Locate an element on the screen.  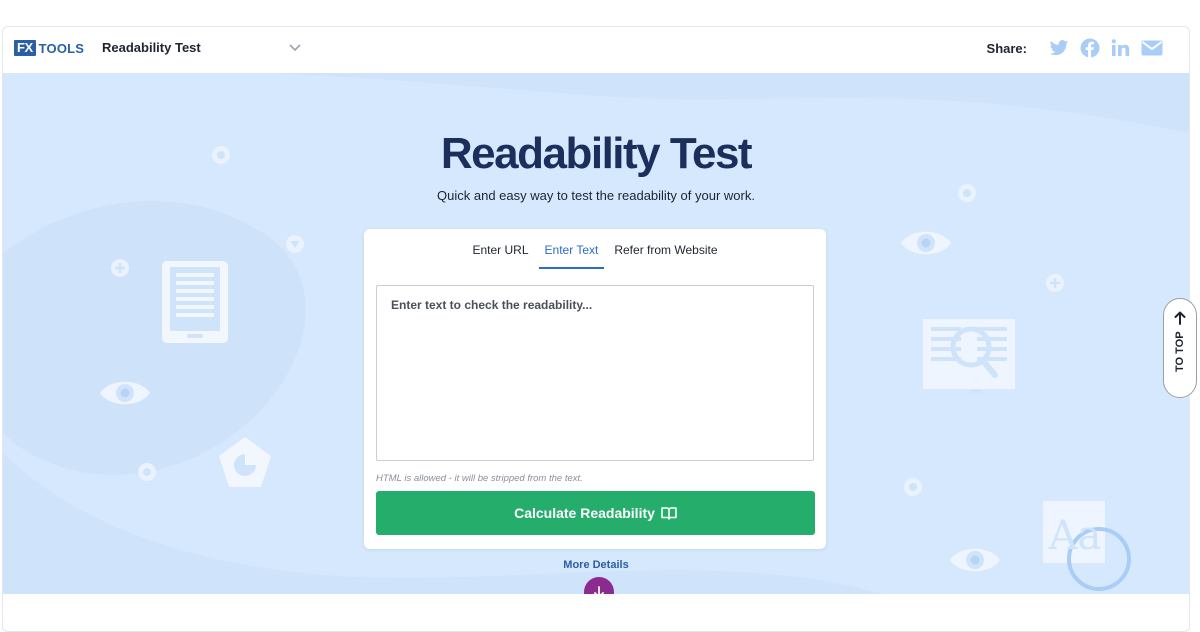
tab-enter-text: Enter Text is located at coordinates (571, 256).